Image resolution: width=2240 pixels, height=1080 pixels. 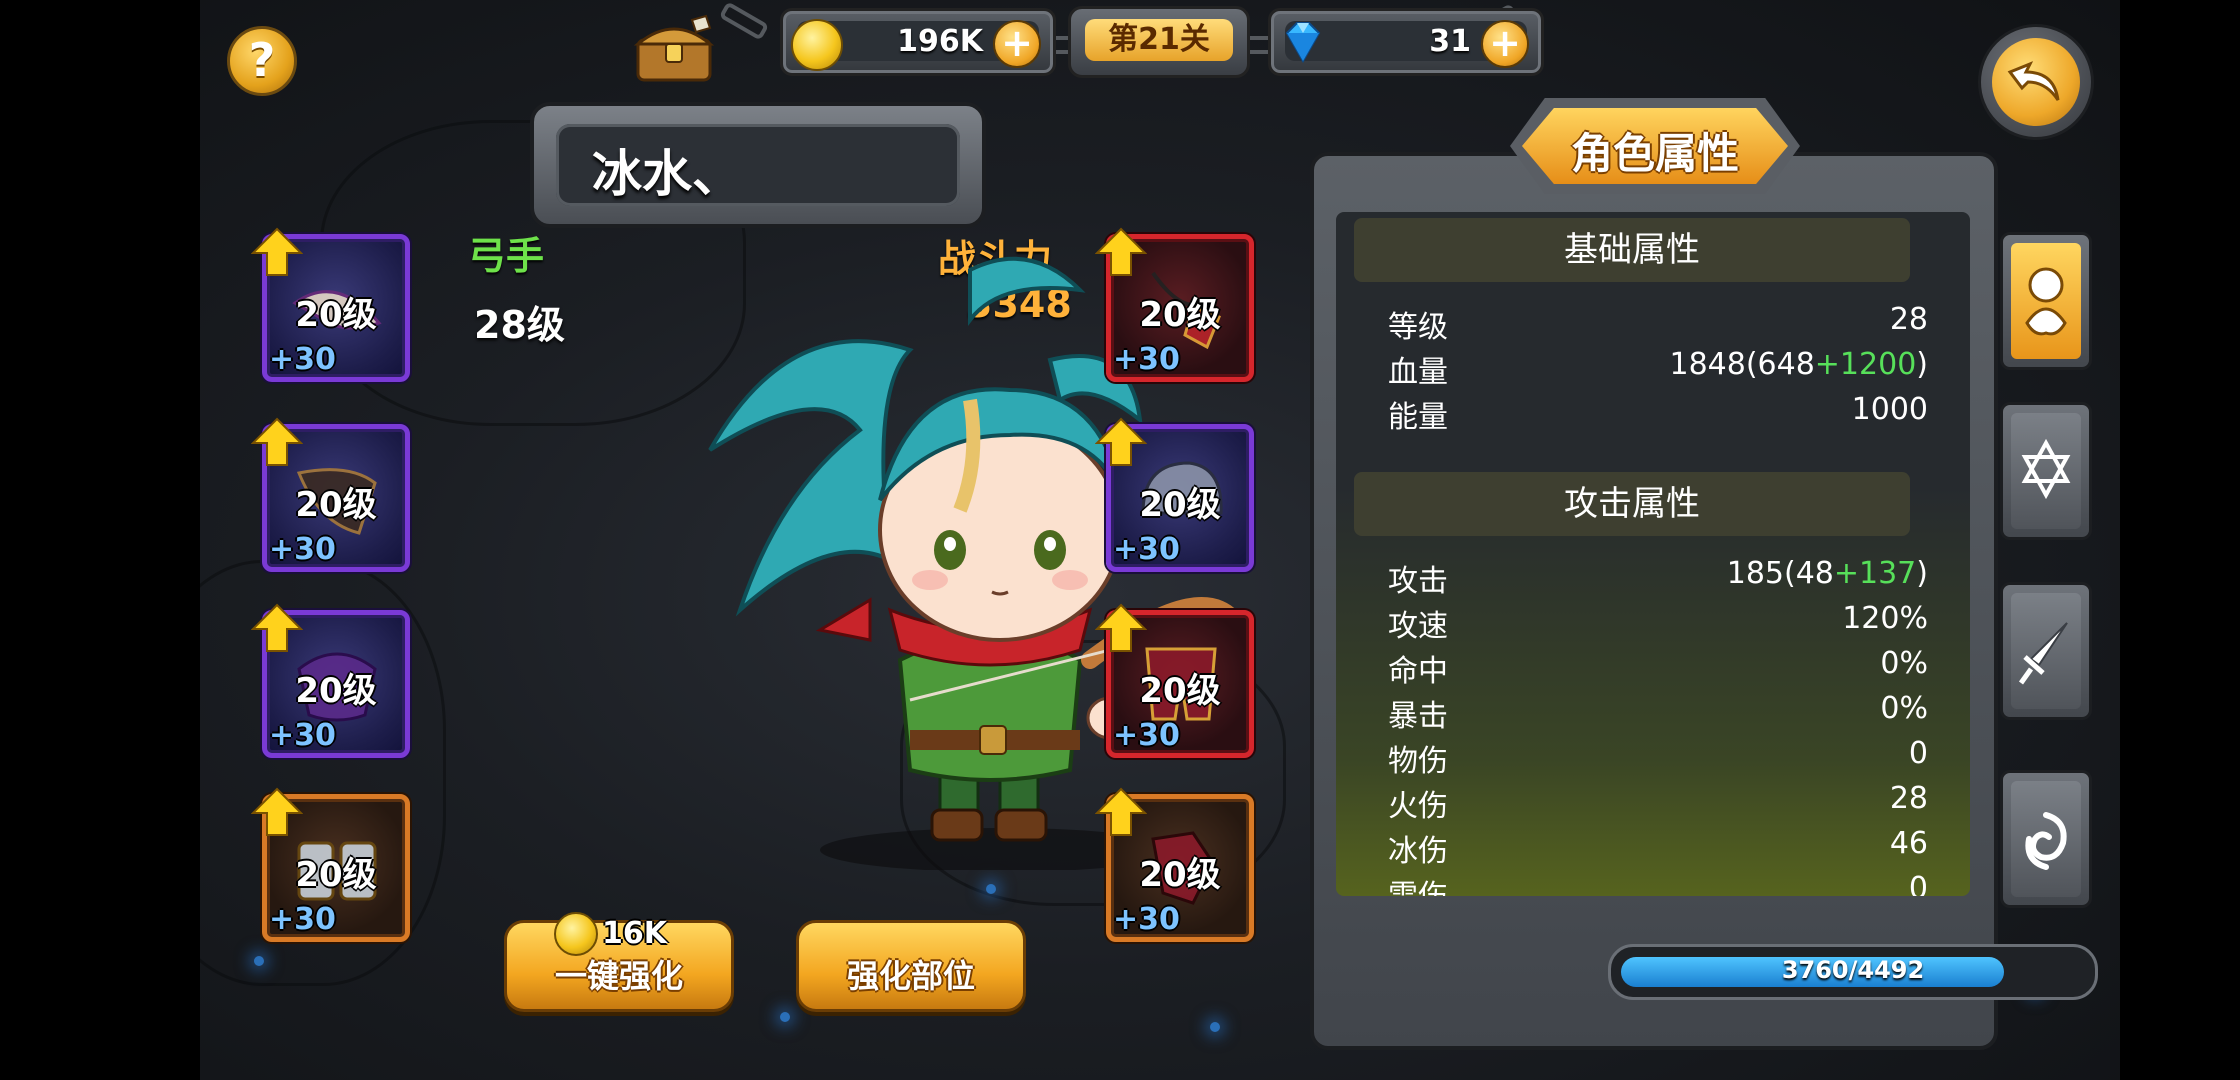 I want to click on gold-counter: 196K +, so click(x=918, y=42).